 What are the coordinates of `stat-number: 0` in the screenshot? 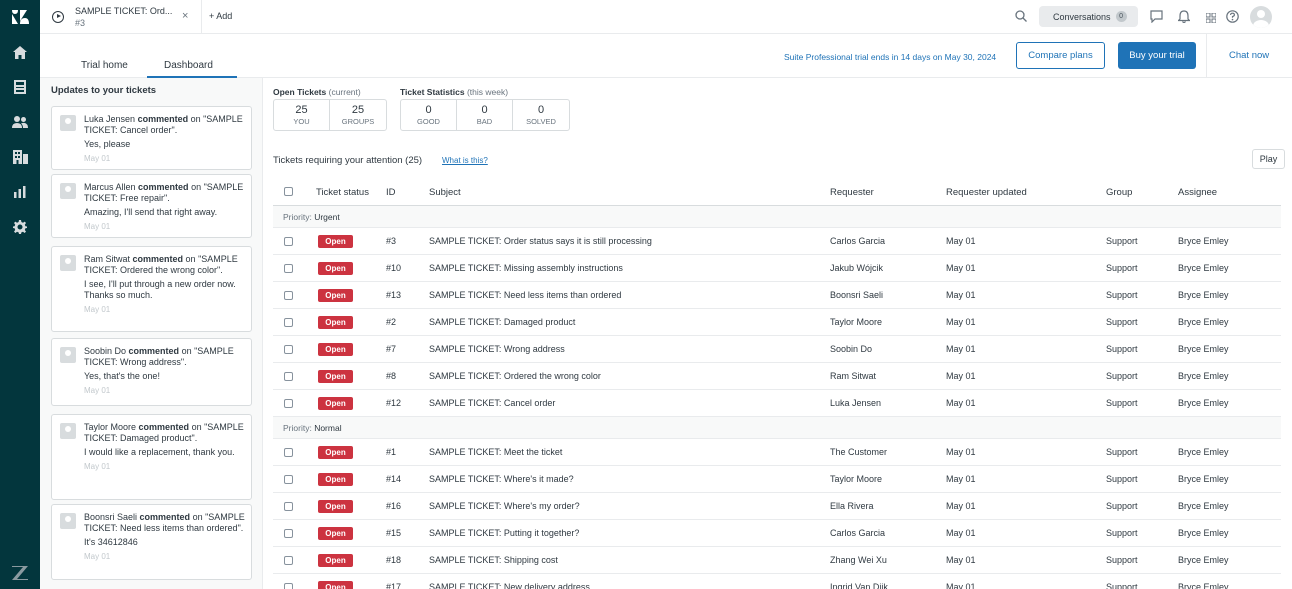 It's located at (541, 110).